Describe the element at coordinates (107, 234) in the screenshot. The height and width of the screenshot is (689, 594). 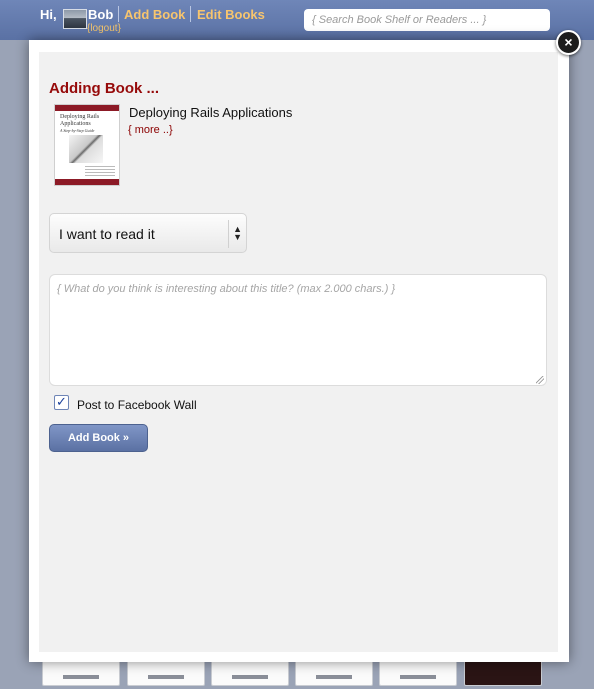
I see `select-value: I want to read it` at that location.